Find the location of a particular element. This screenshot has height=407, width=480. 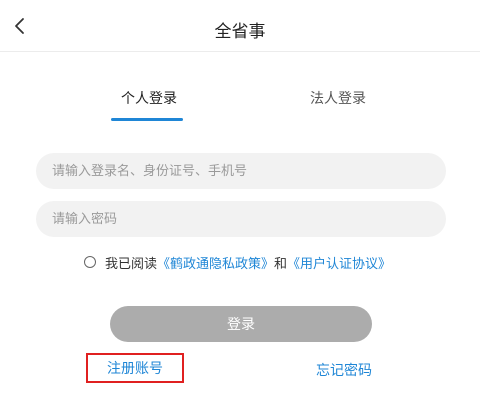

agreement-prefix: 我已阅读 is located at coordinates (131, 264).